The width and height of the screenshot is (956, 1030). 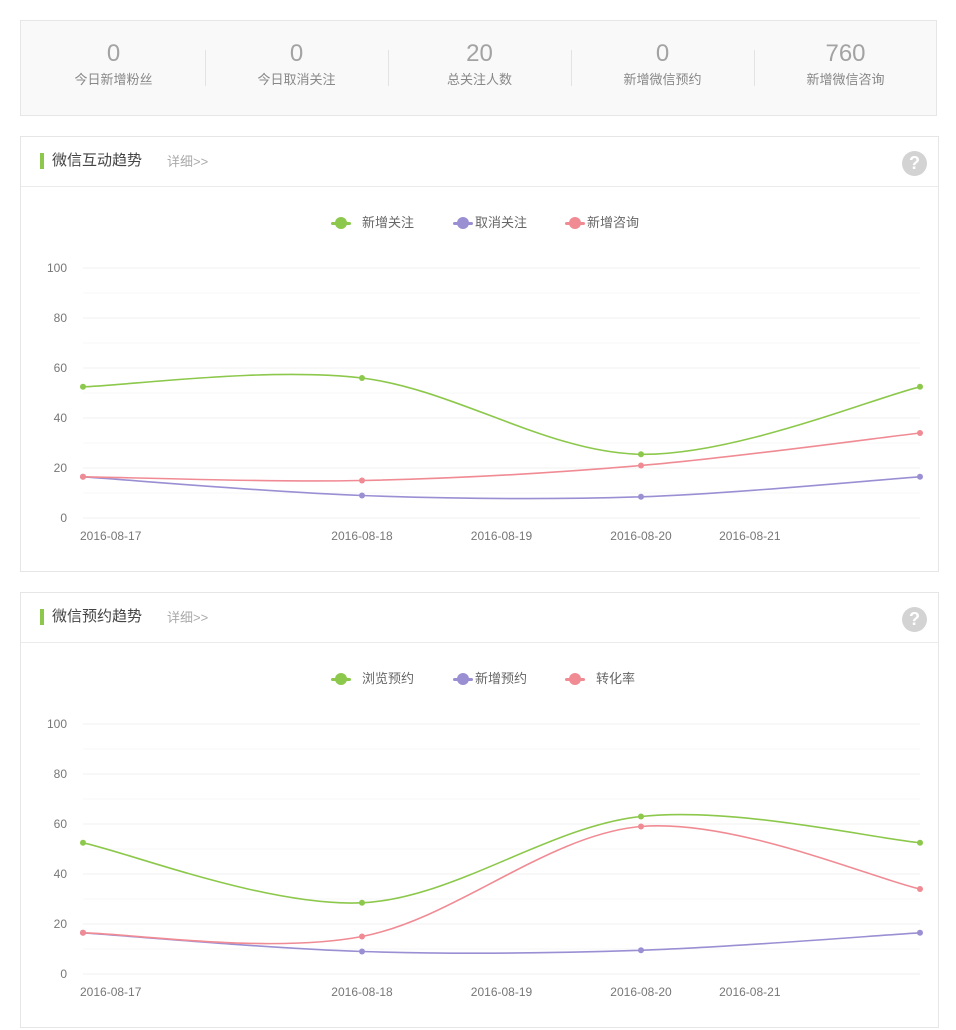 What do you see at coordinates (113, 79) in the screenshot?
I see `stat-label: 今日新增粉丝` at bounding box center [113, 79].